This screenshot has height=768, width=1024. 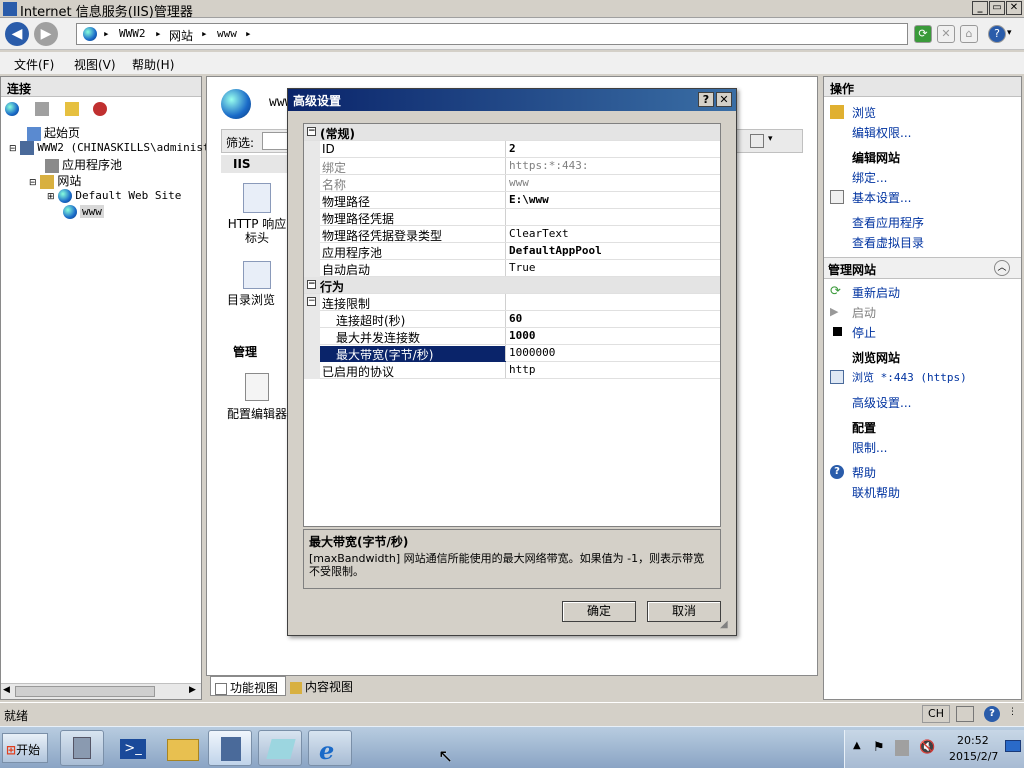 What do you see at coordinates (257, 413) in the screenshot?
I see `config-editor-label: 配置编辑器` at bounding box center [257, 413].